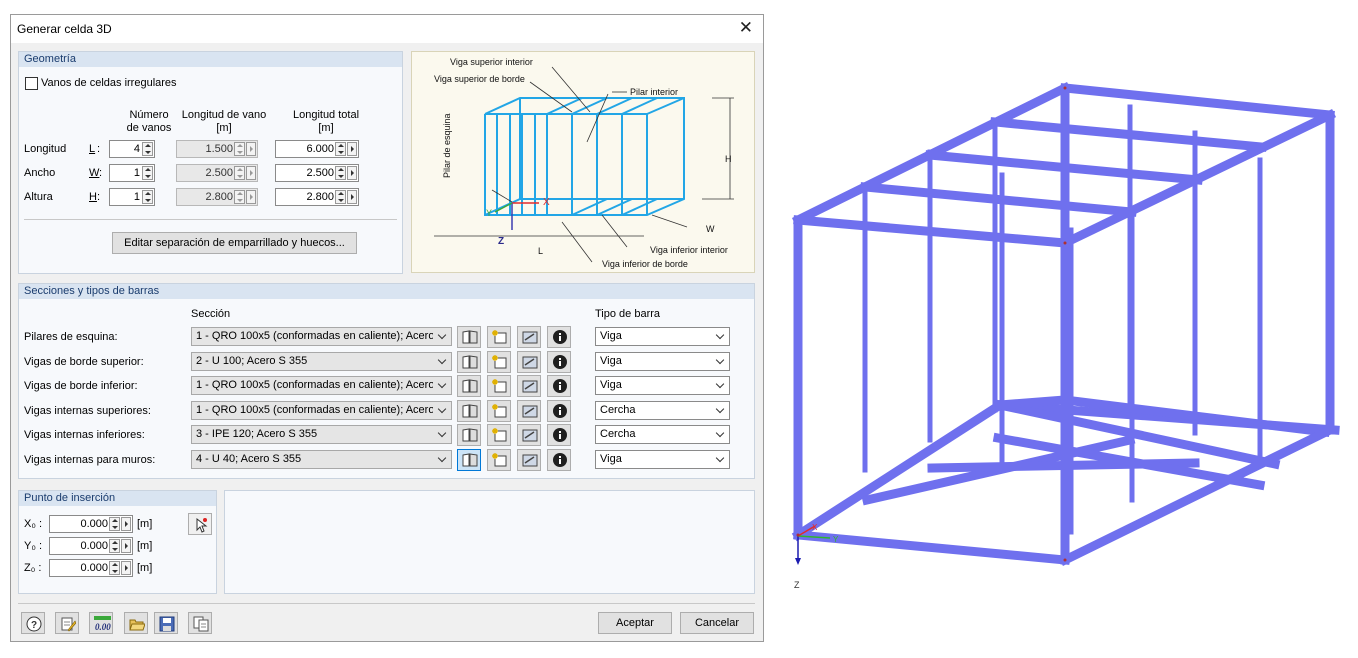  What do you see at coordinates (33, 546) in the screenshot?
I see `insertion-label: Y₀ :` at bounding box center [33, 546].